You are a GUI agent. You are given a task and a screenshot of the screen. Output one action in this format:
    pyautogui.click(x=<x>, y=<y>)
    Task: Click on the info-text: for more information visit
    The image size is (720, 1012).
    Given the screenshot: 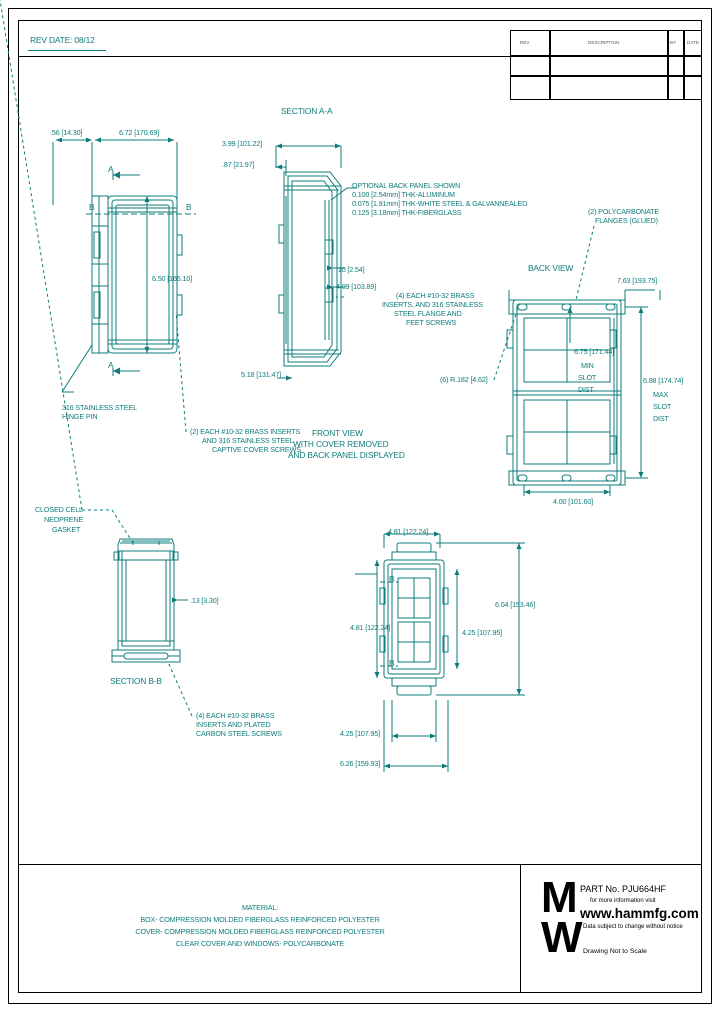 What is the action you would take?
    pyautogui.click(x=623, y=901)
    